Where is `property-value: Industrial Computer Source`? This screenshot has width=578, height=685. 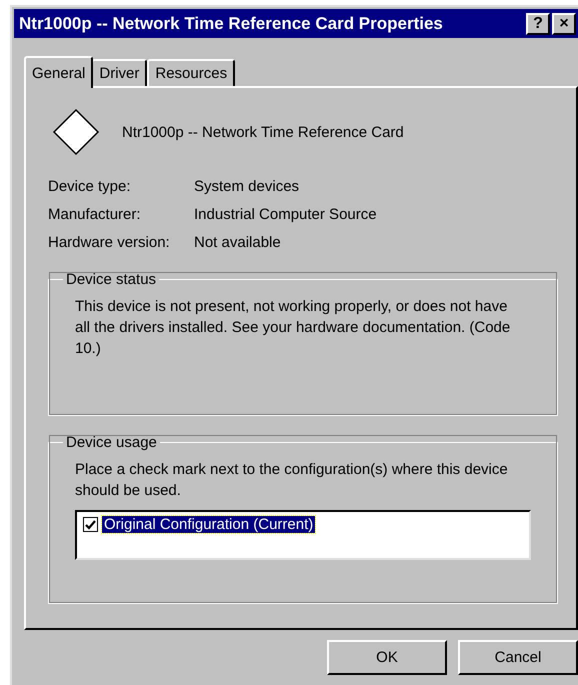 property-value: Industrial Computer Source is located at coordinates (286, 214).